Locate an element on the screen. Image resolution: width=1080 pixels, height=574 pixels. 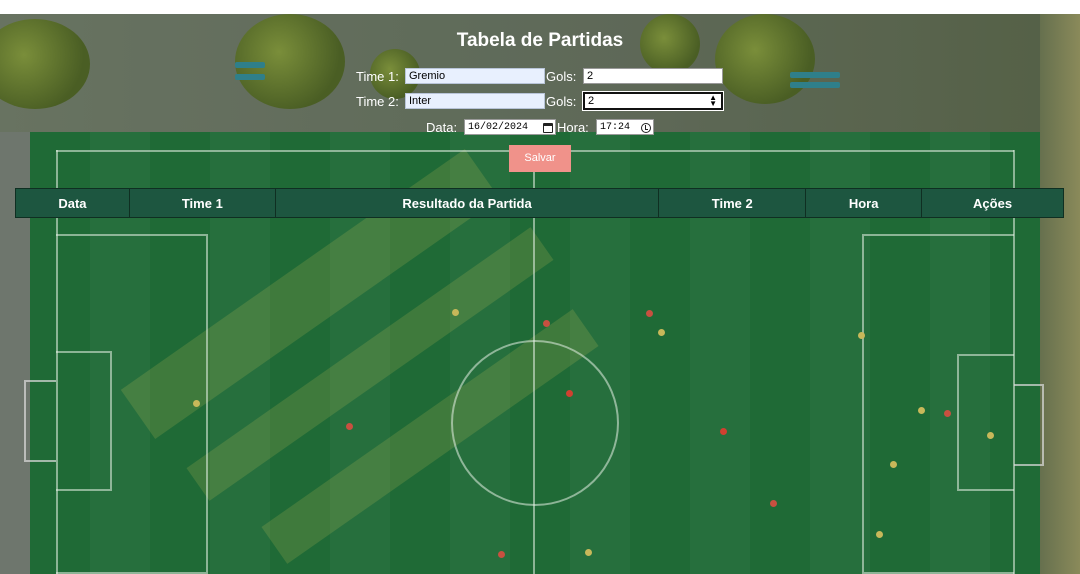
data-input: 16/02/2024 is located at coordinates (510, 127).